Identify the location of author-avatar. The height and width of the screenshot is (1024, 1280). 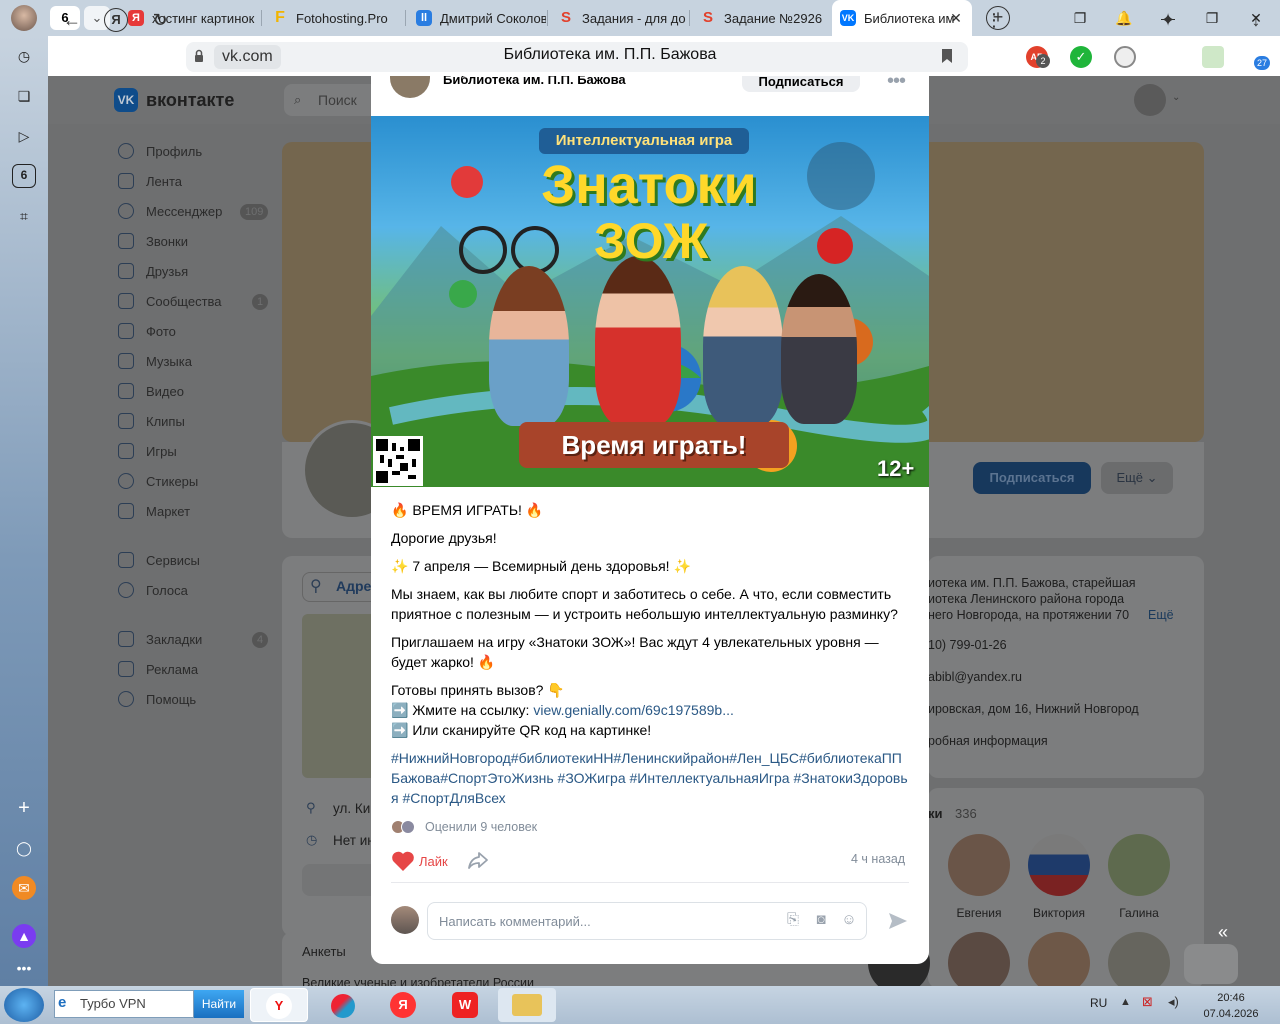
(410, 87).